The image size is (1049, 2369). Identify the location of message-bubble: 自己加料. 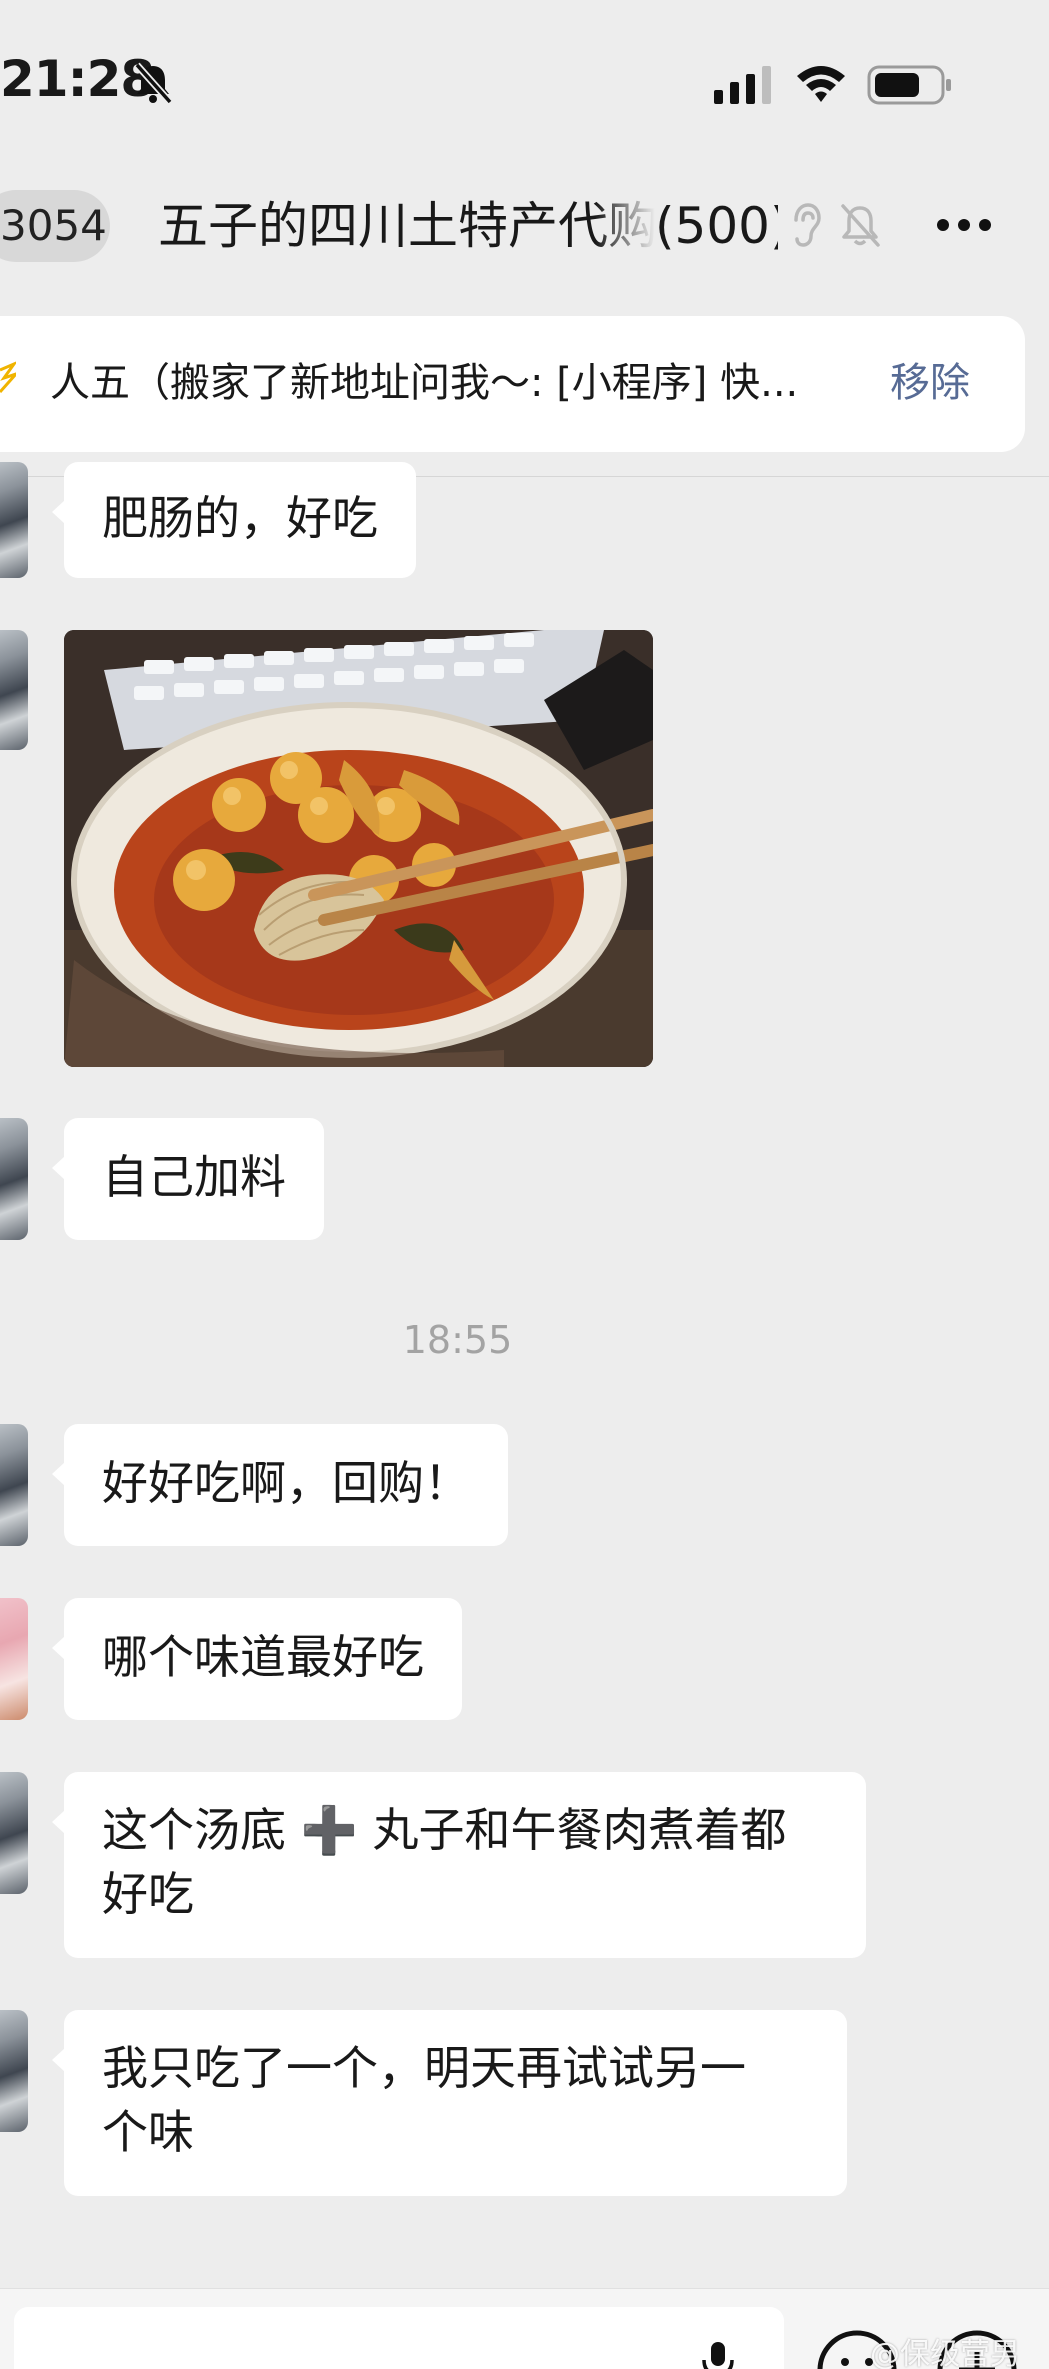
(188, 1179).